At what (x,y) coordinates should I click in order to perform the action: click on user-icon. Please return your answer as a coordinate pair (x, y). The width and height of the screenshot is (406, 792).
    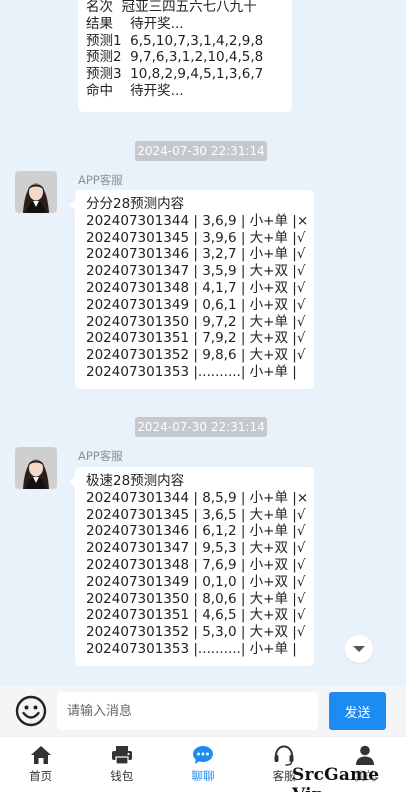
    Looking at the image, I should click on (365, 755).